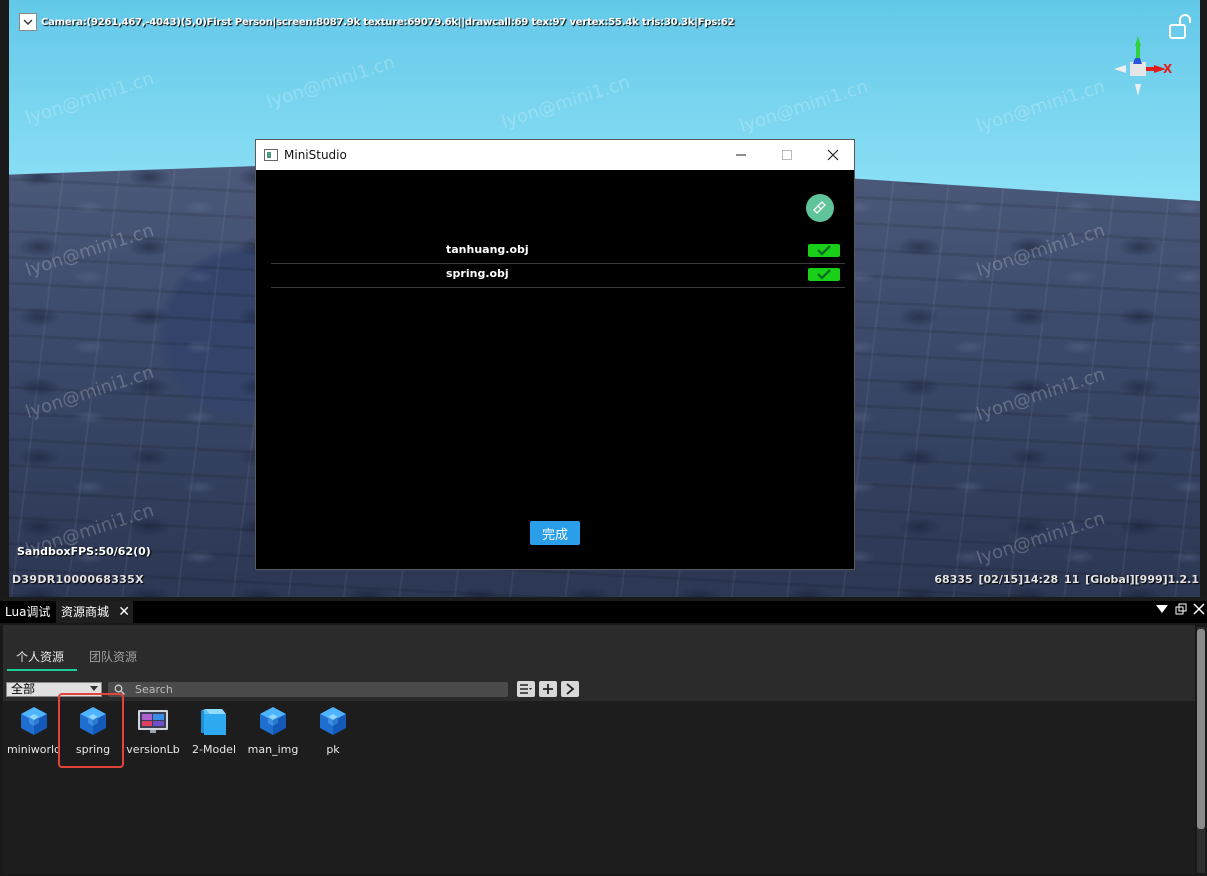  What do you see at coordinates (27, 612) in the screenshot?
I see `tab-lua-debug: Lua调试` at bounding box center [27, 612].